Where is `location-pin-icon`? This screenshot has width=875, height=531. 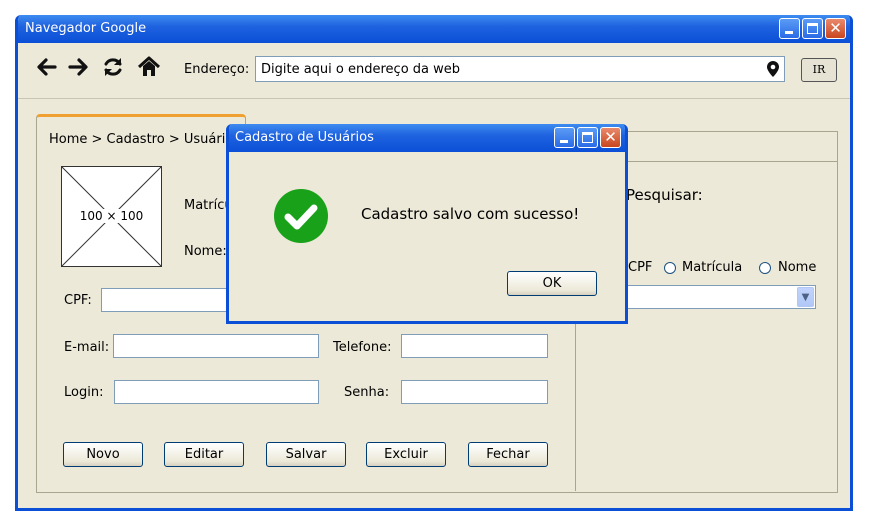
location-pin-icon is located at coordinates (773, 71).